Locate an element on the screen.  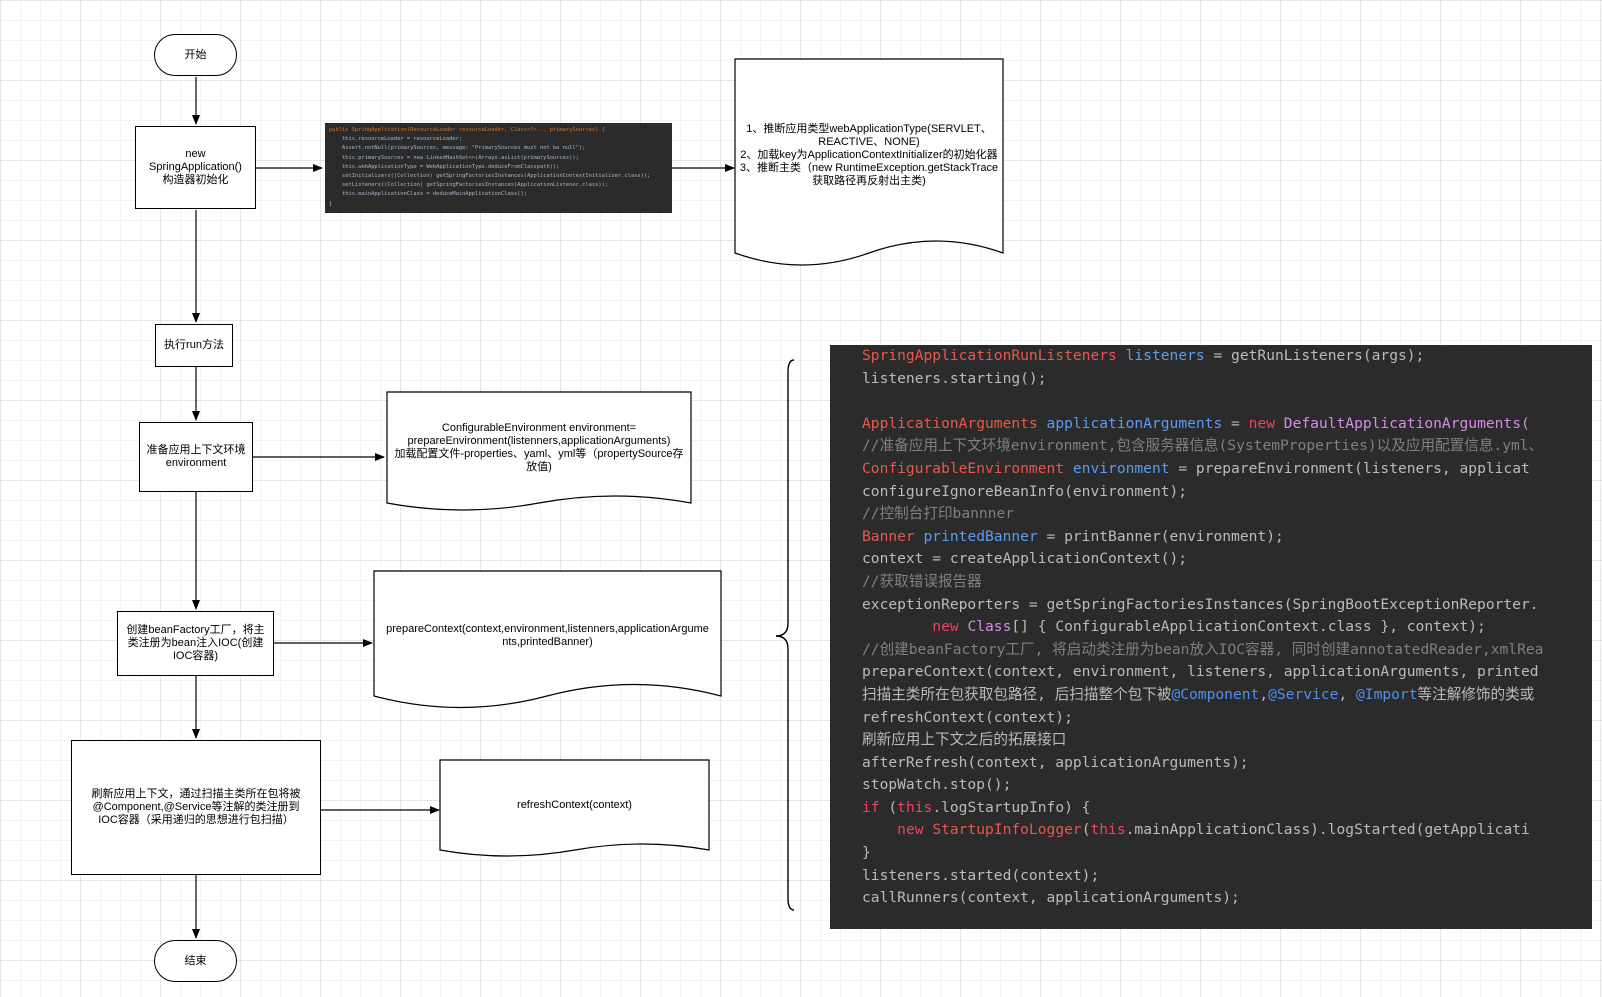
code-line: if (this.logStartupInfo) { is located at coordinates (1227, 808).